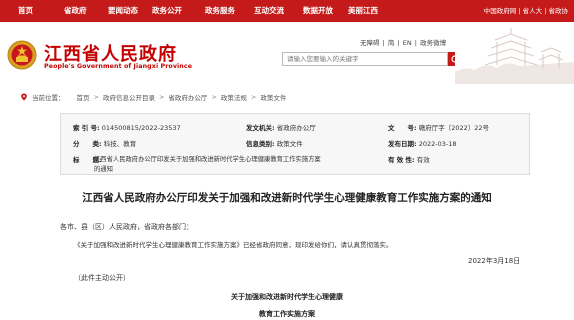 The width and height of the screenshot is (574, 320). Describe the element at coordinates (365, 59) in the screenshot. I see `search-input: 请输入您要输入的关键字` at that location.